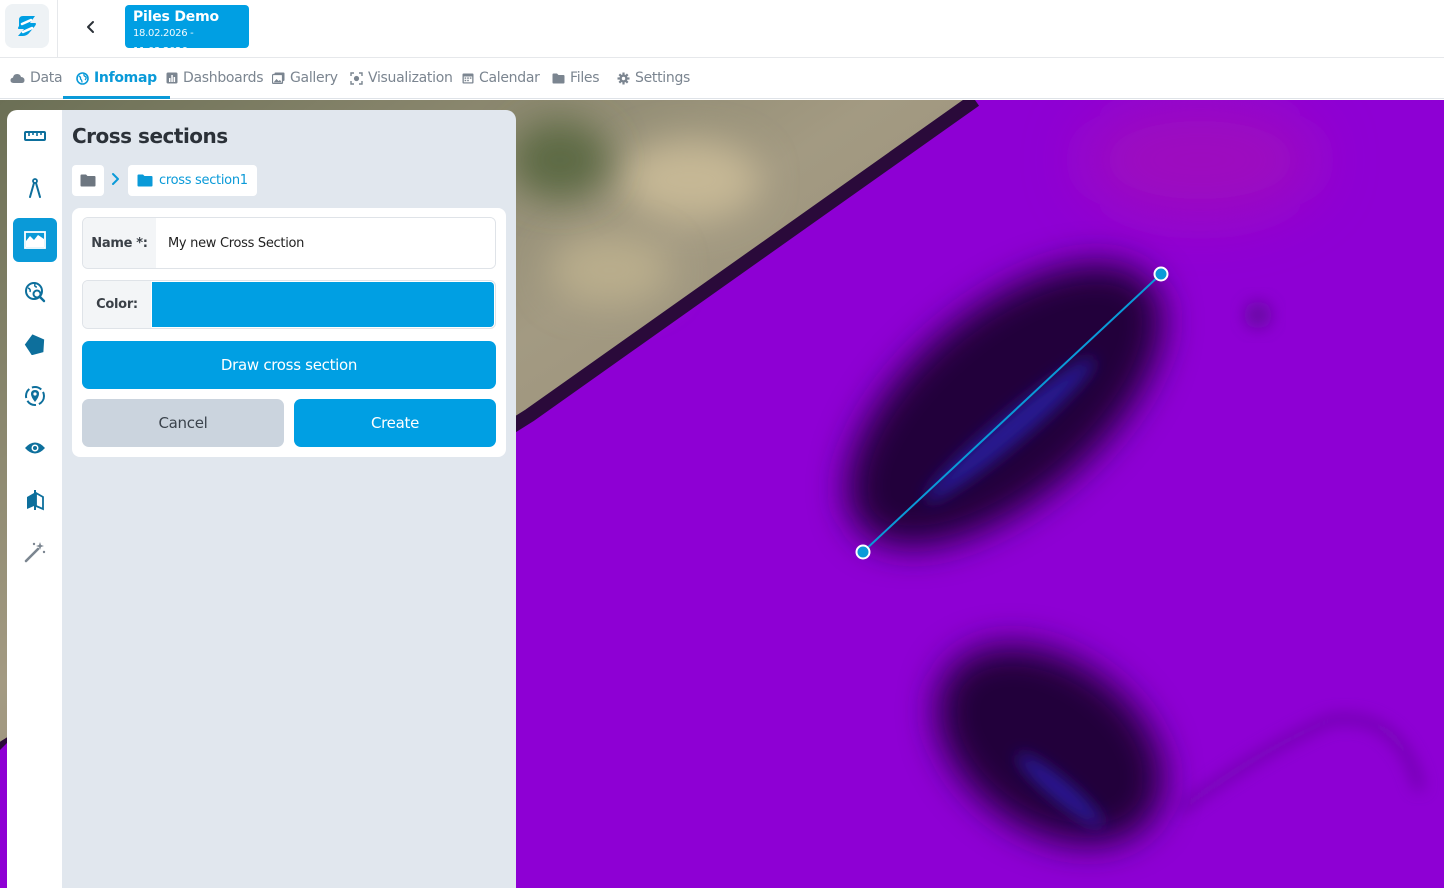 Image resolution: width=1444 pixels, height=888 pixels. I want to click on tool-annotation, so click(35, 344).